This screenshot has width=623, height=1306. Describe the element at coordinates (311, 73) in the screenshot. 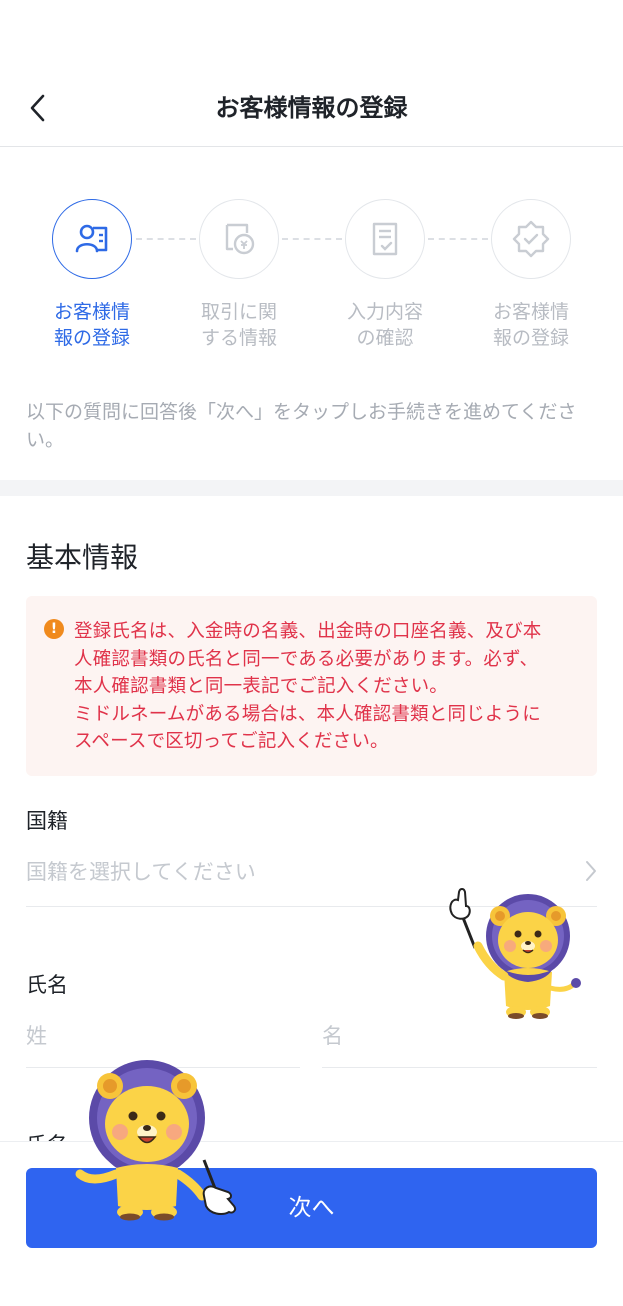

I see `app-header: お客様情報の登録` at that location.